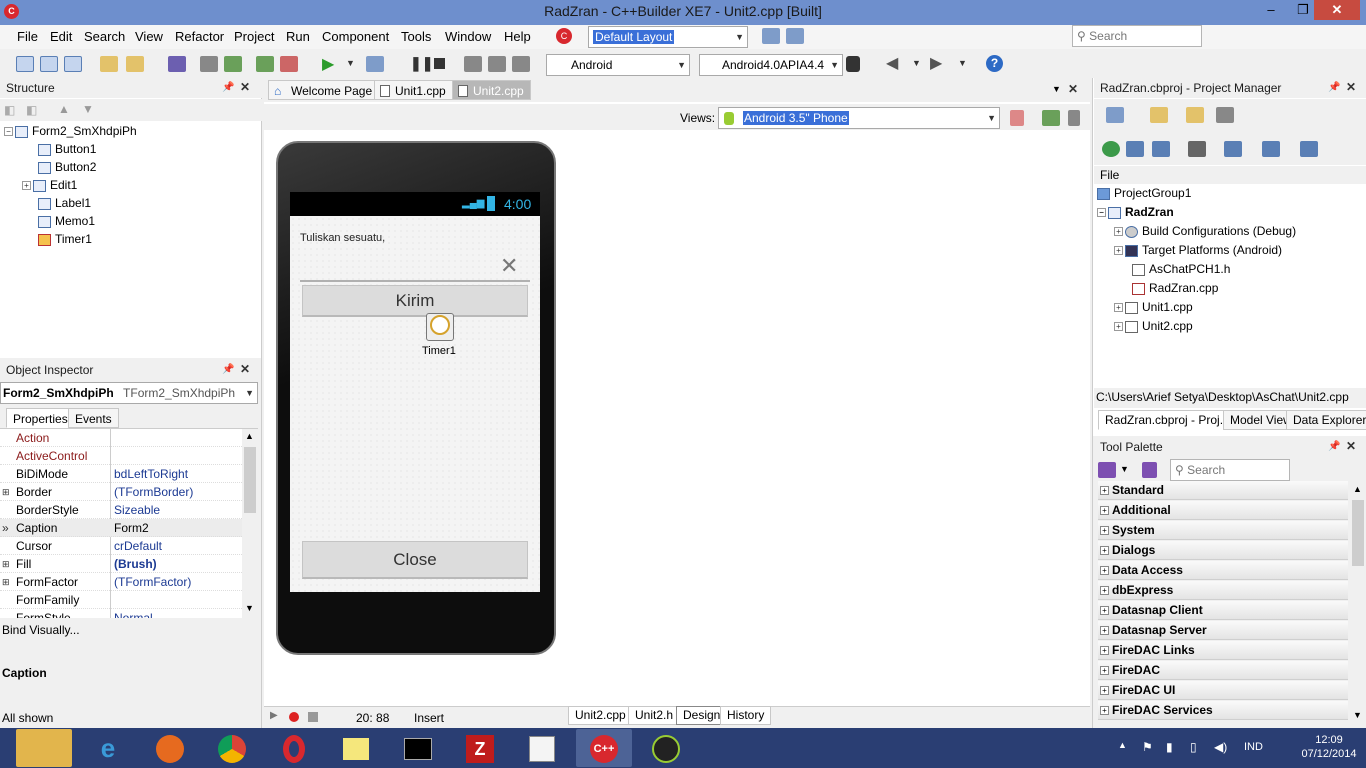 This screenshot has height=768, width=1366. What do you see at coordinates (61, 36) in the screenshot?
I see `menu-edit: Edit` at bounding box center [61, 36].